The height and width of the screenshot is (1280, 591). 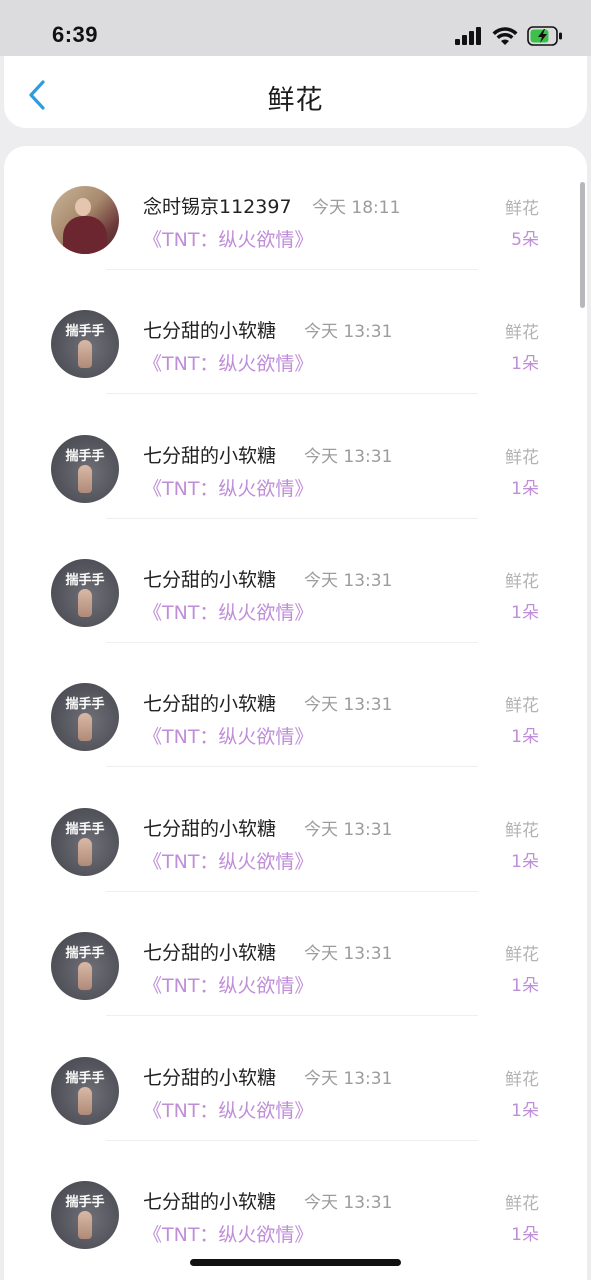 I want to click on battery-charging-icon, so click(x=544, y=36).